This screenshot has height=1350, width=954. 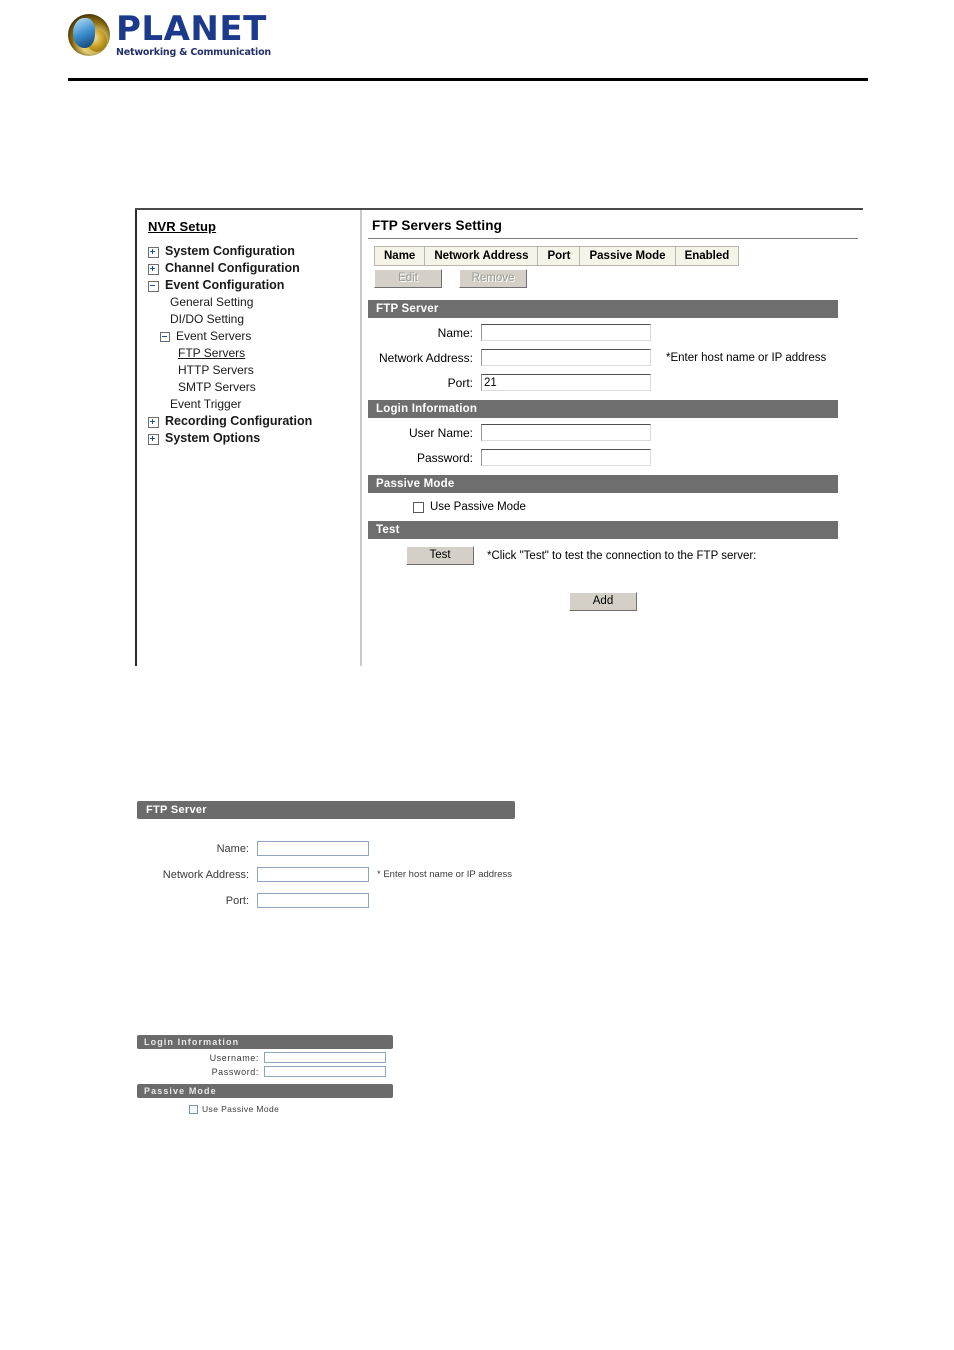 What do you see at coordinates (603, 484) in the screenshot?
I see `section-header-passive-mode: Passive Mode` at bounding box center [603, 484].